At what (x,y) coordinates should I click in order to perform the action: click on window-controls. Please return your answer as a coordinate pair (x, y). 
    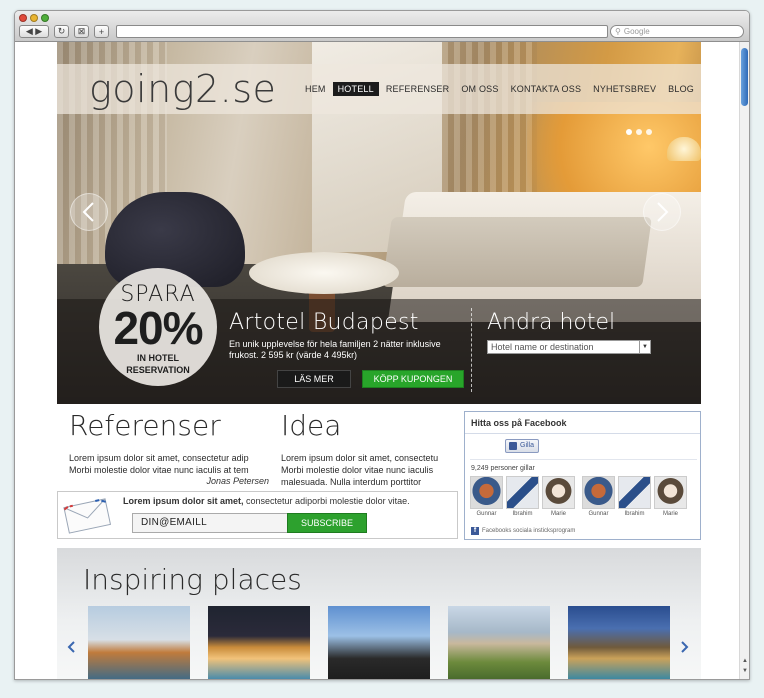
    Looking at the image, I should click on (34, 18).